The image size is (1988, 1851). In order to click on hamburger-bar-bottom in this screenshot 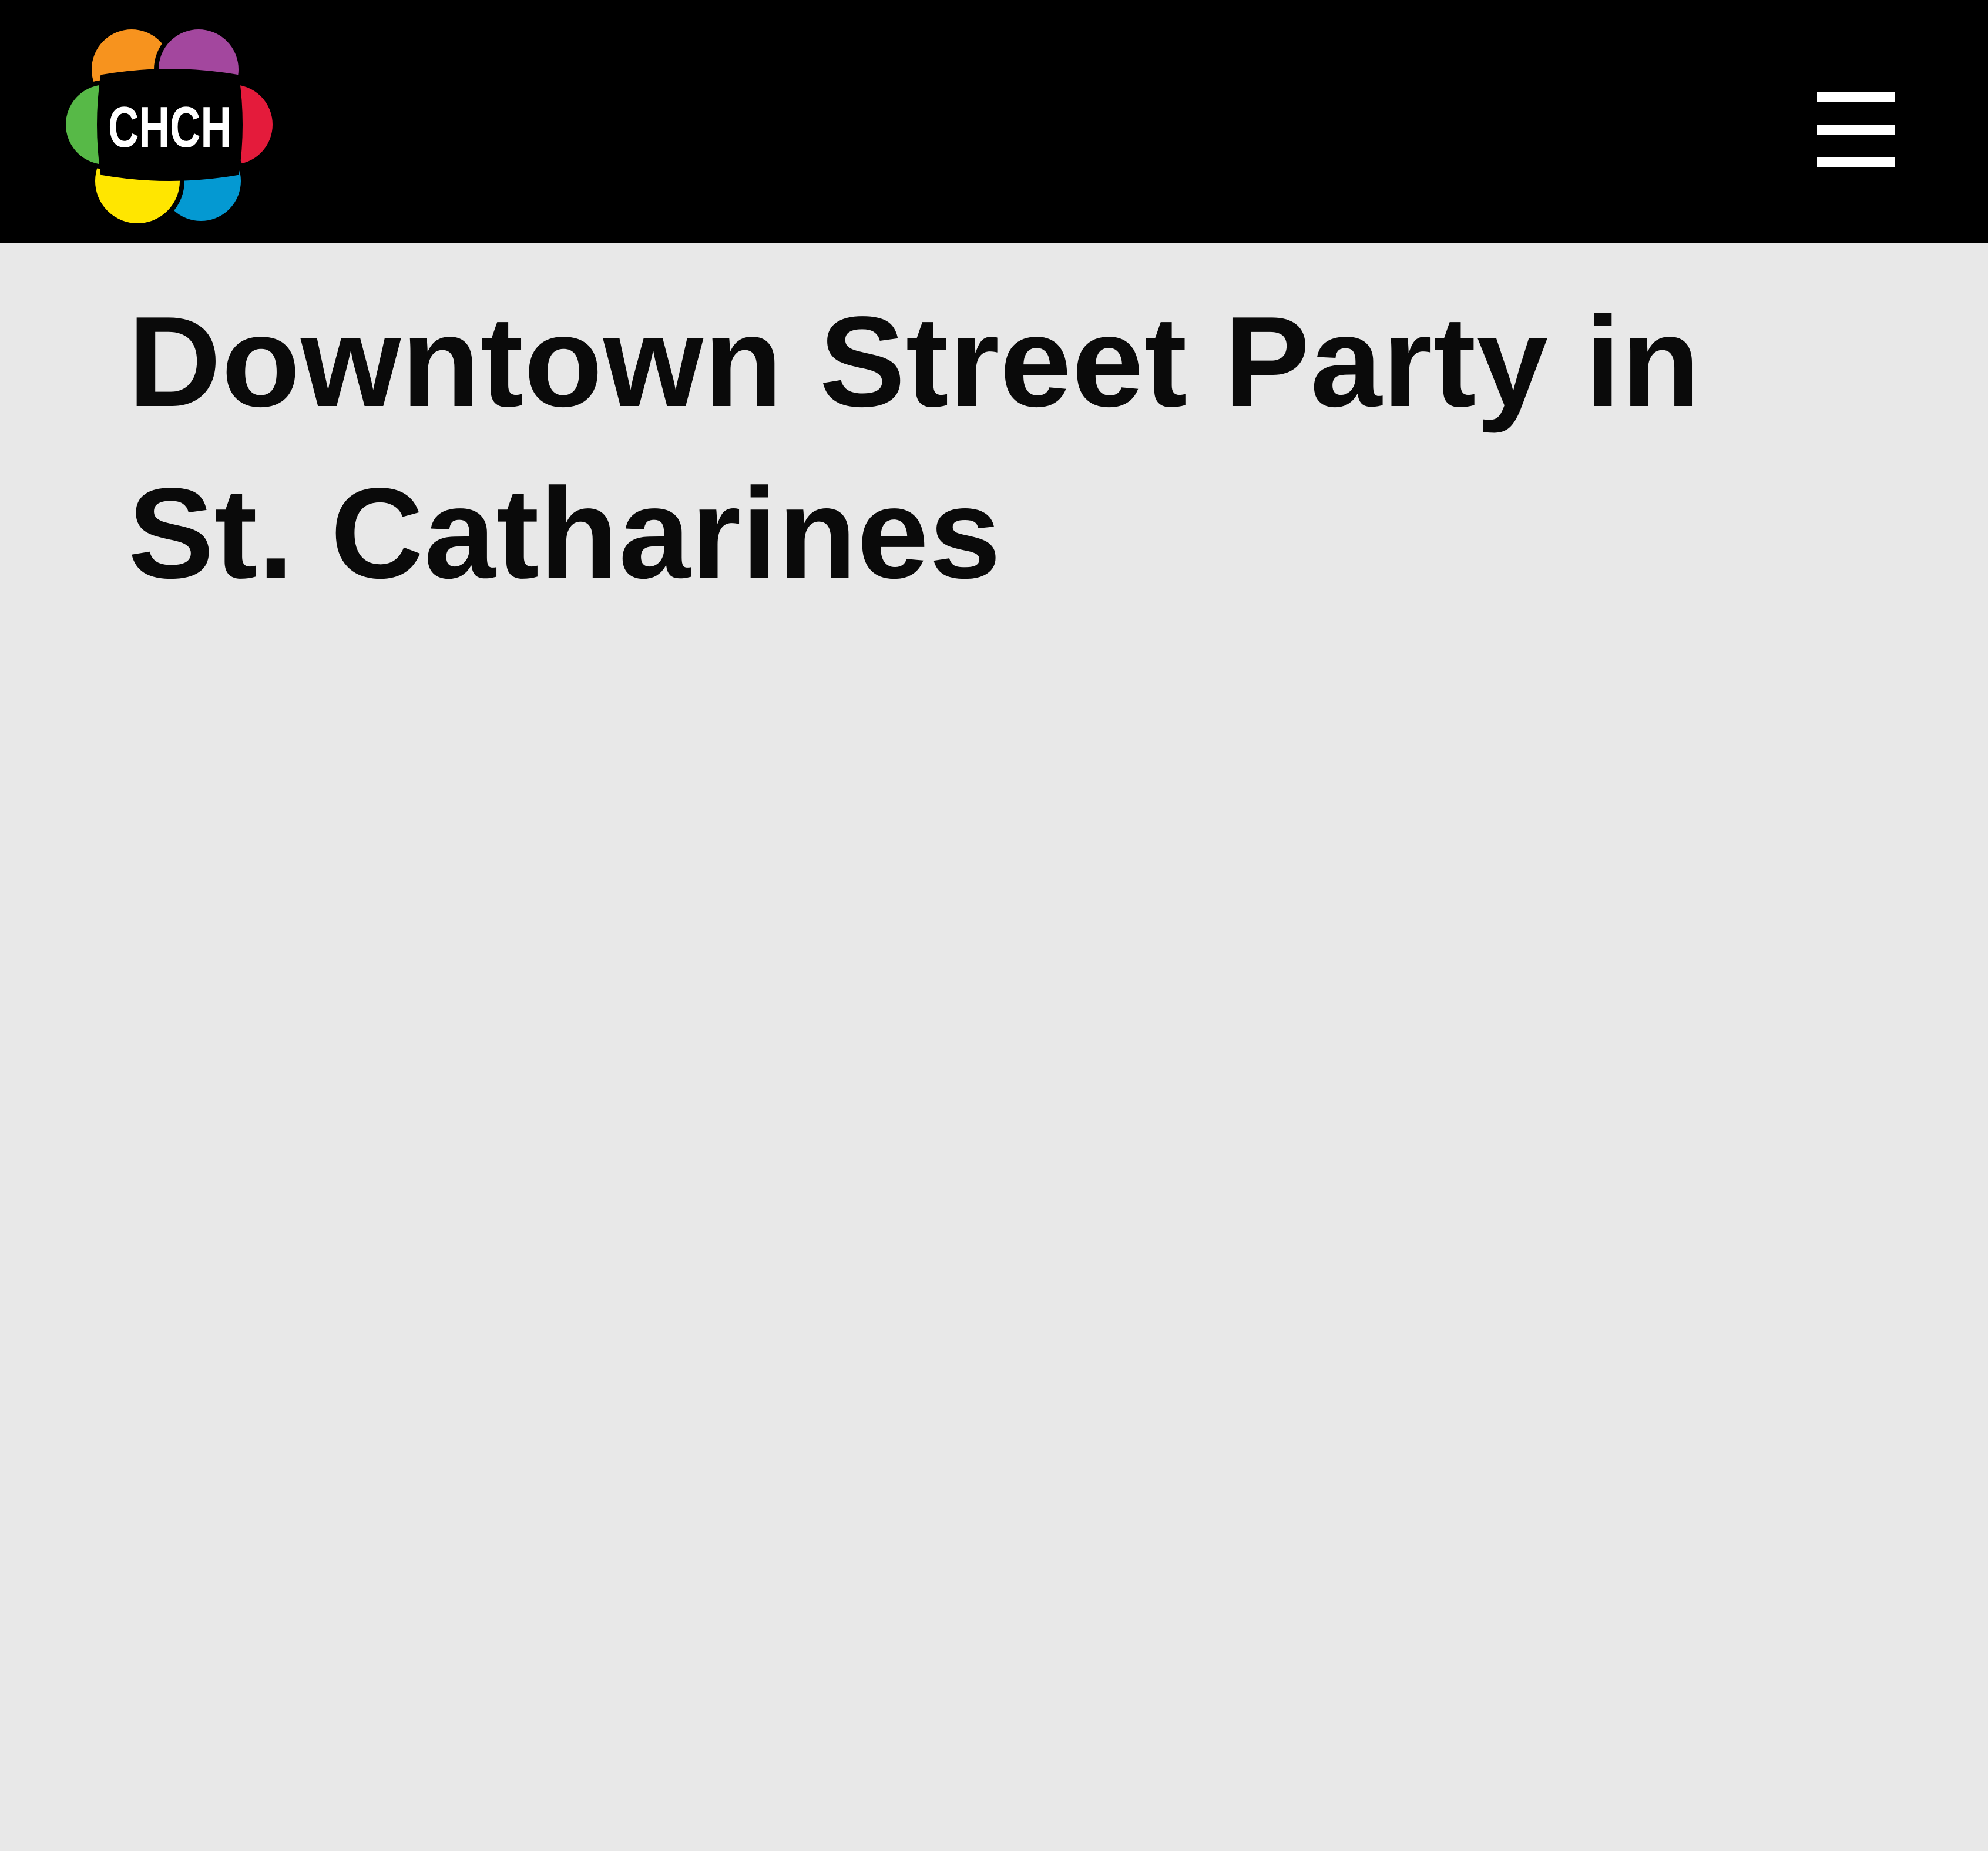, I will do `click(1856, 162)`.